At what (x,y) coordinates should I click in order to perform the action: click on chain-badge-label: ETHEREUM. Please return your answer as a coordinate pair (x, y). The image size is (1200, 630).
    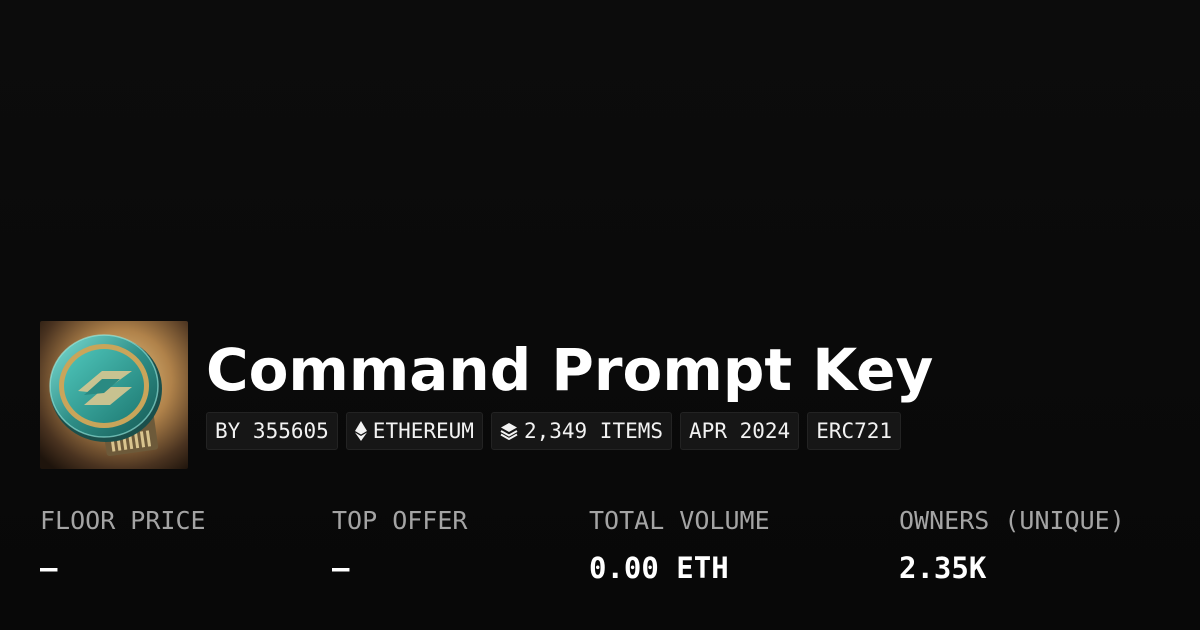
    Looking at the image, I should click on (423, 431).